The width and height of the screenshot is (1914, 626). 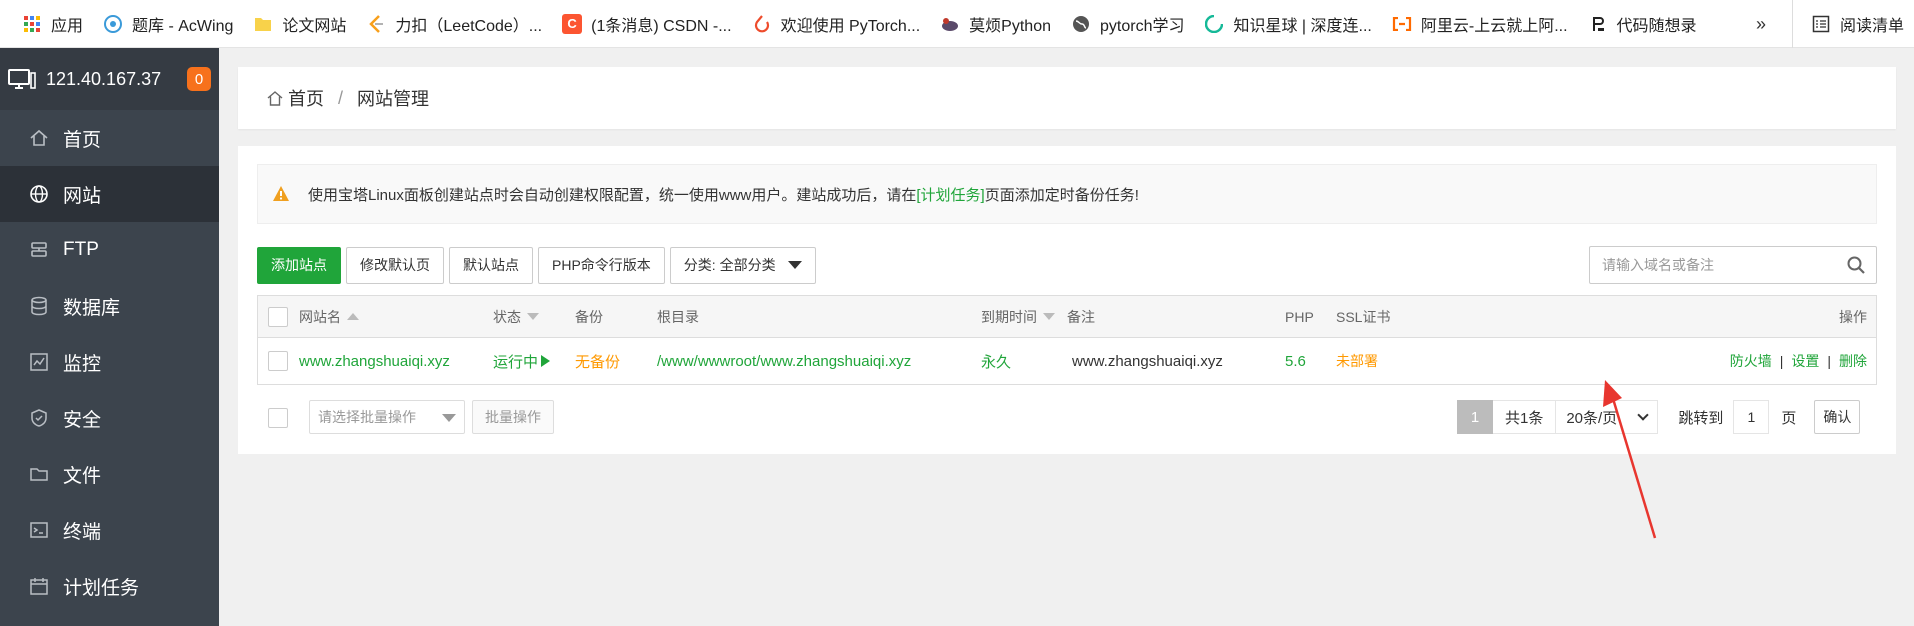 I want to click on sidebar-item-label: 数据库, so click(x=92, y=308).